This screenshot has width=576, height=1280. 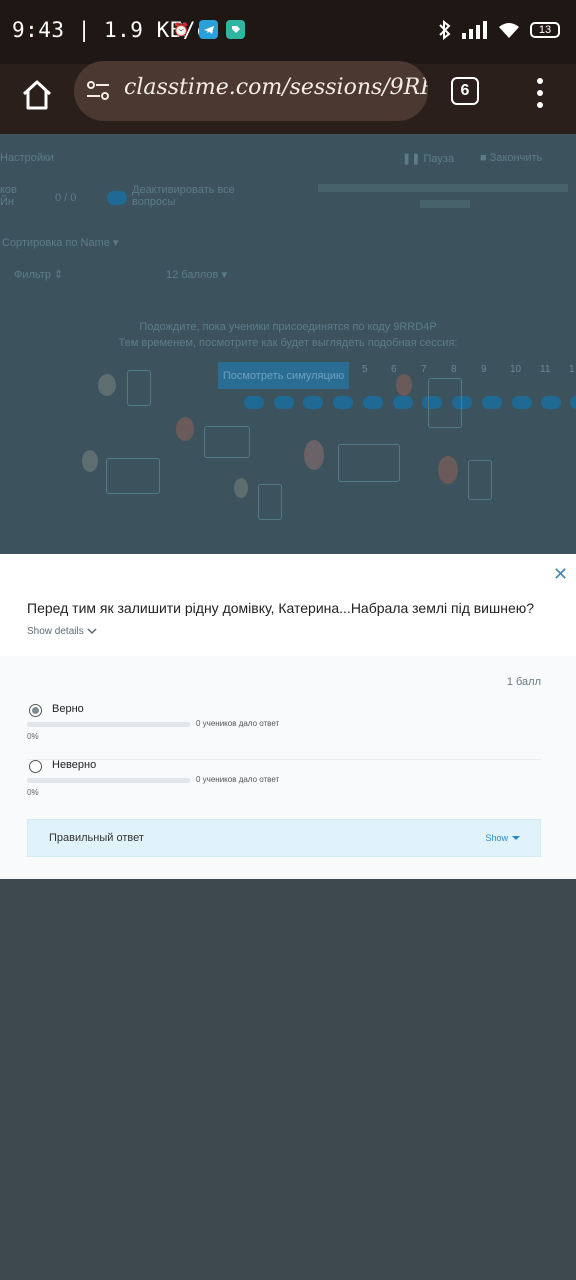 I want to click on home-icon, so click(x=37, y=95).